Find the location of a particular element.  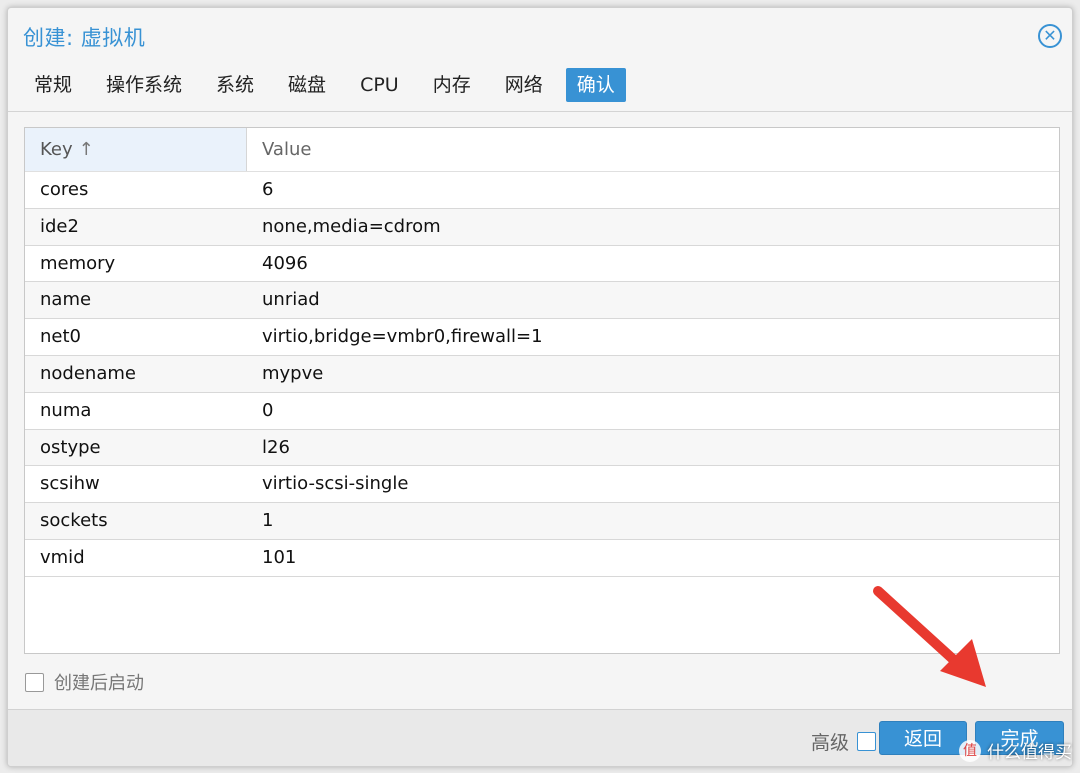

start-after-create-label: 创建后启动 is located at coordinates (99, 683).